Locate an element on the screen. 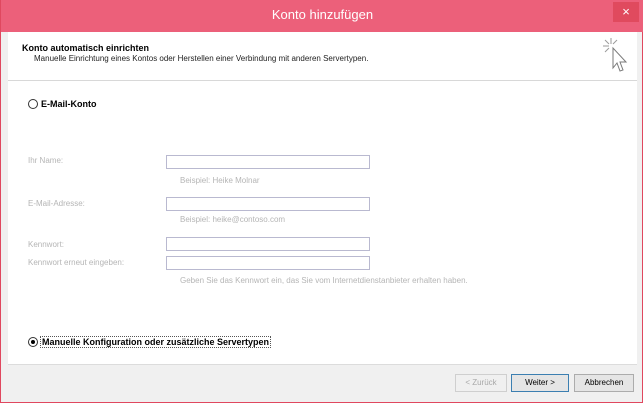  password-input is located at coordinates (268, 244).